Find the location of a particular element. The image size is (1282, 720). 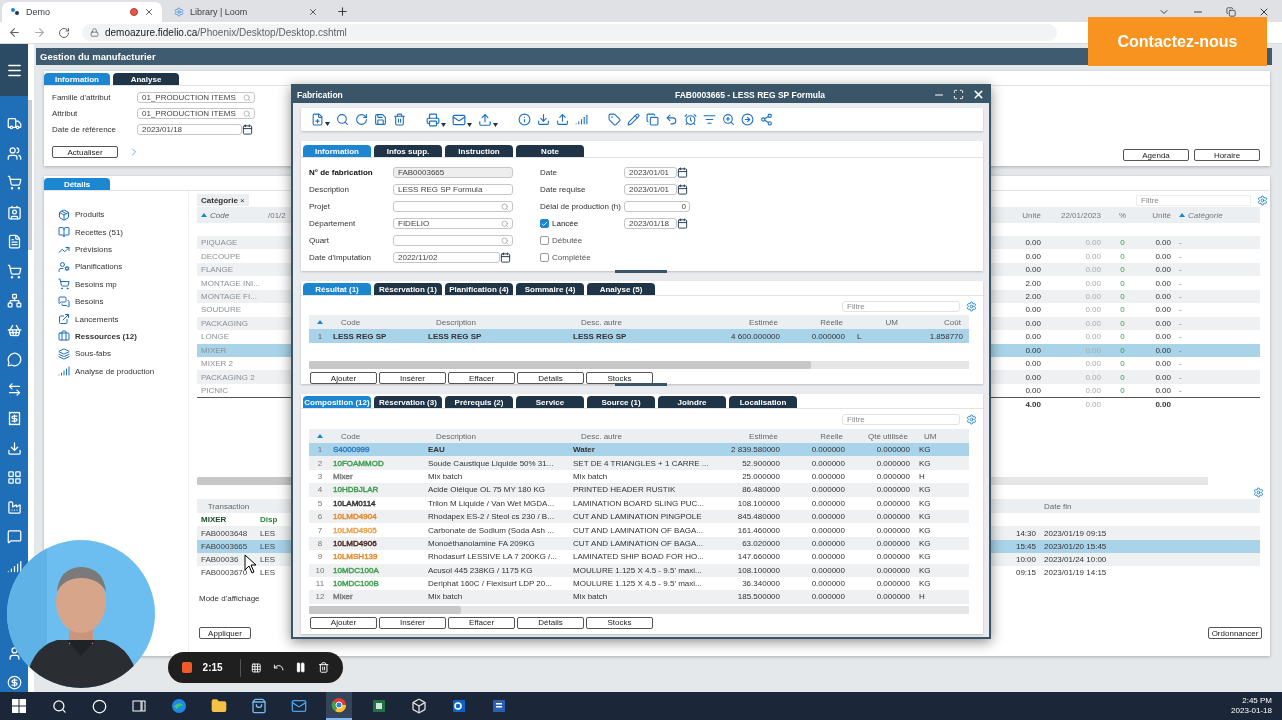

basket-icon is located at coordinates (14, 330).